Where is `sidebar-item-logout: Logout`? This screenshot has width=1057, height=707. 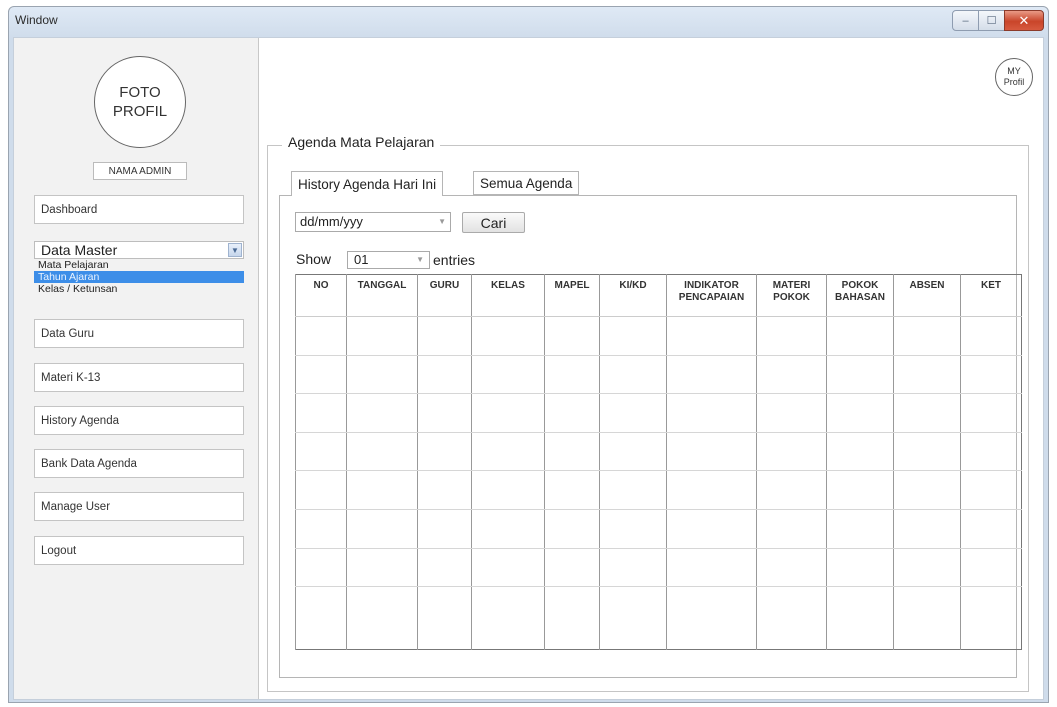 sidebar-item-logout: Logout is located at coordinates (139, 550).